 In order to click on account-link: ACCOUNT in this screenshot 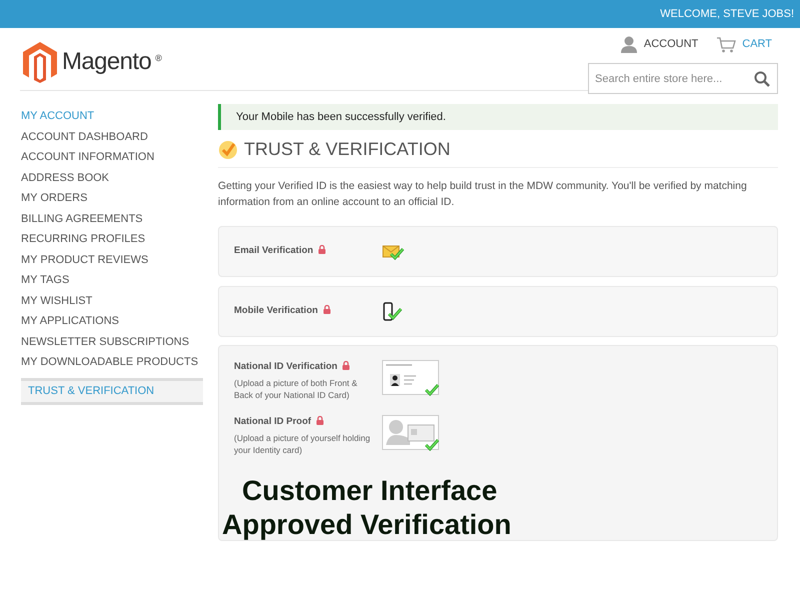, I will do `click(659, 44)`.